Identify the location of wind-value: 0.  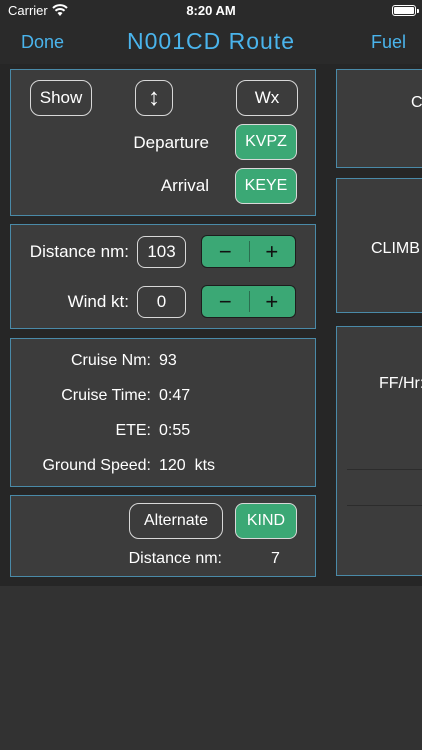
(161, 302).